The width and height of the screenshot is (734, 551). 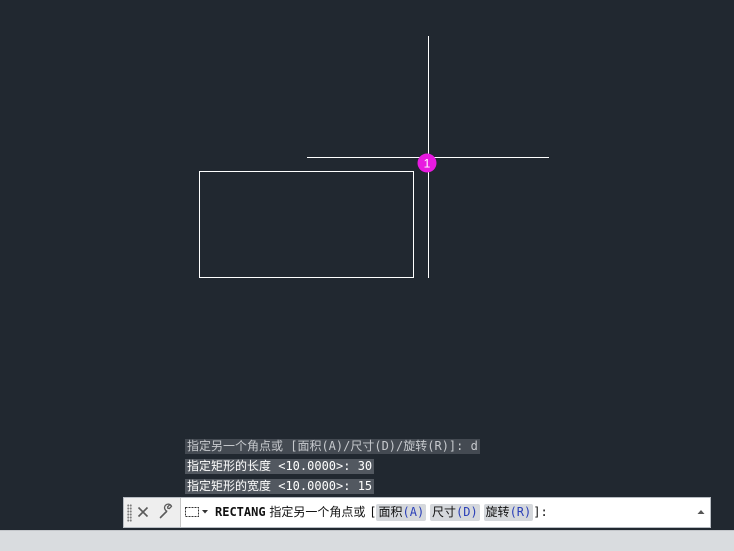 I want to click on prompt-bracket-close: ]:, so click(x=540, y=512).